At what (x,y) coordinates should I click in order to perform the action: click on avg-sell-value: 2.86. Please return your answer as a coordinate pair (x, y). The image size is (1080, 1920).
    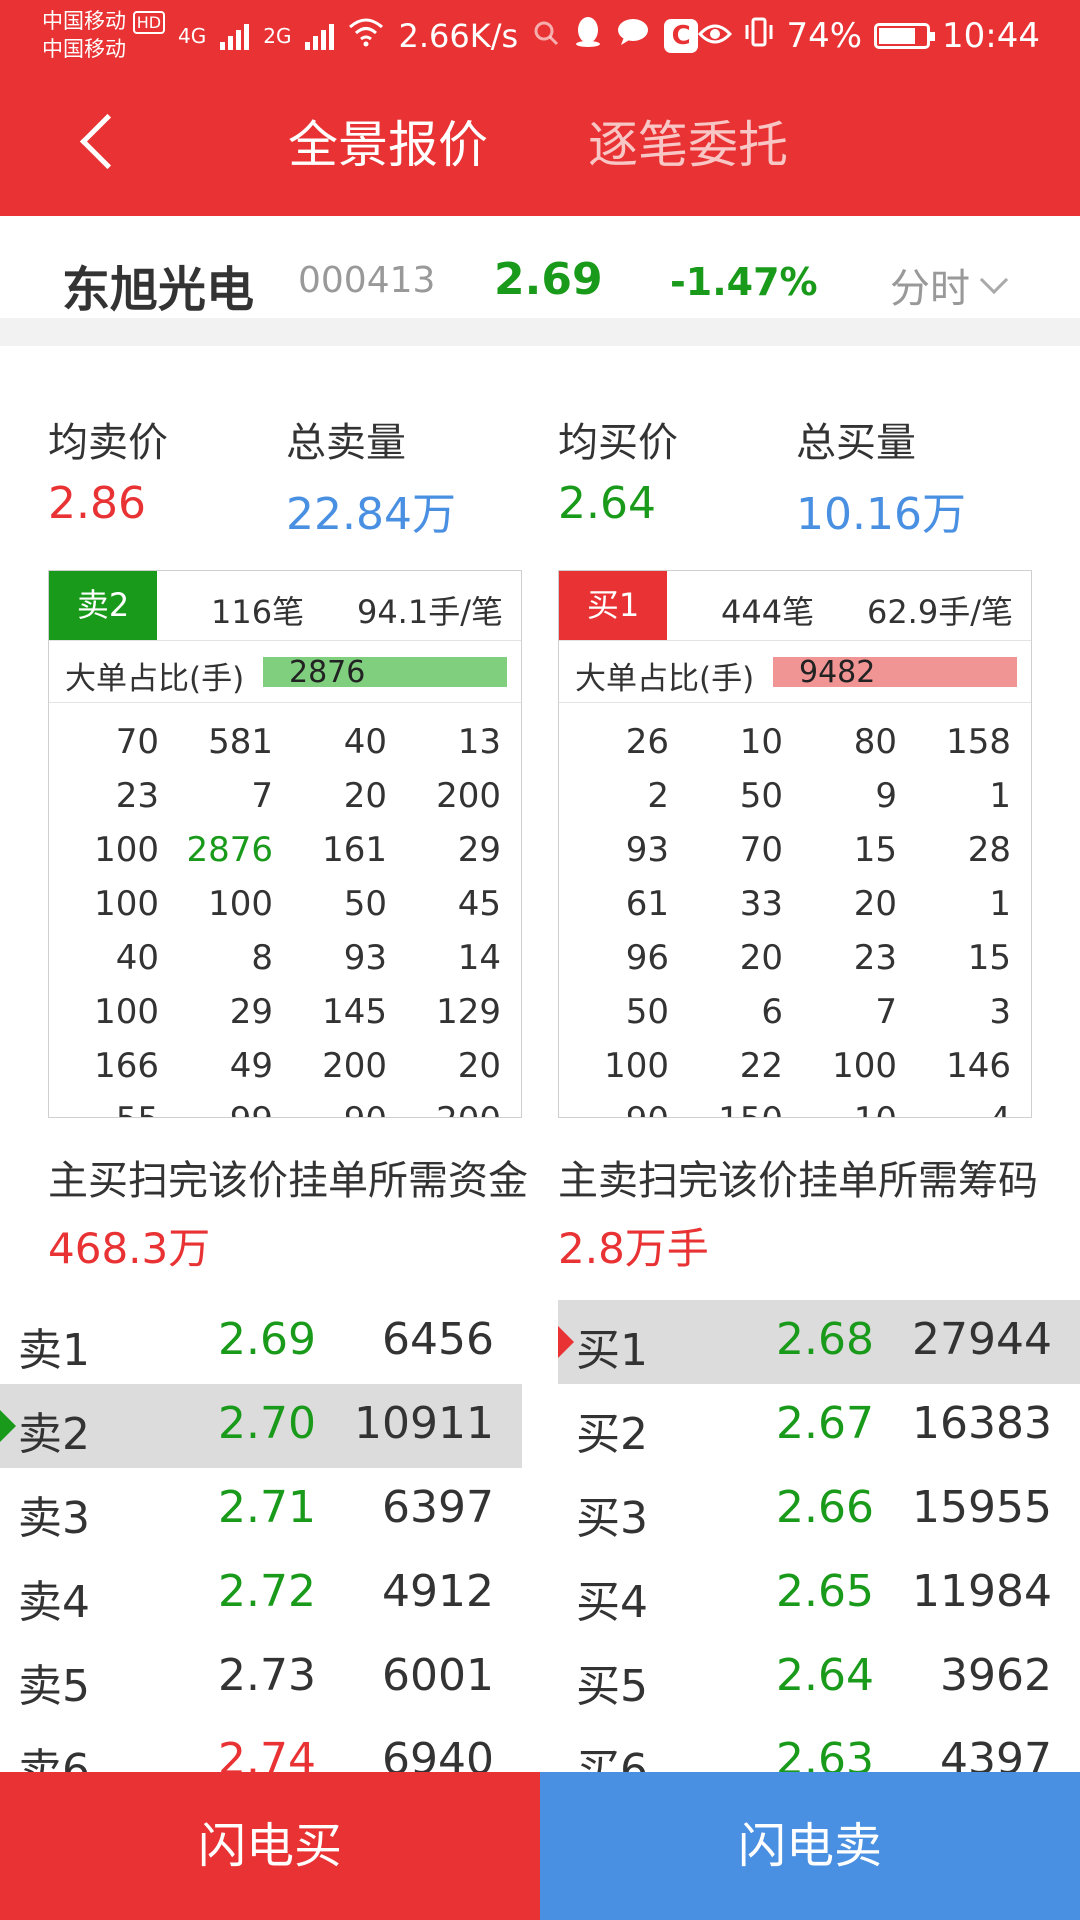
    Looking at the image, I should click on (97, 503).